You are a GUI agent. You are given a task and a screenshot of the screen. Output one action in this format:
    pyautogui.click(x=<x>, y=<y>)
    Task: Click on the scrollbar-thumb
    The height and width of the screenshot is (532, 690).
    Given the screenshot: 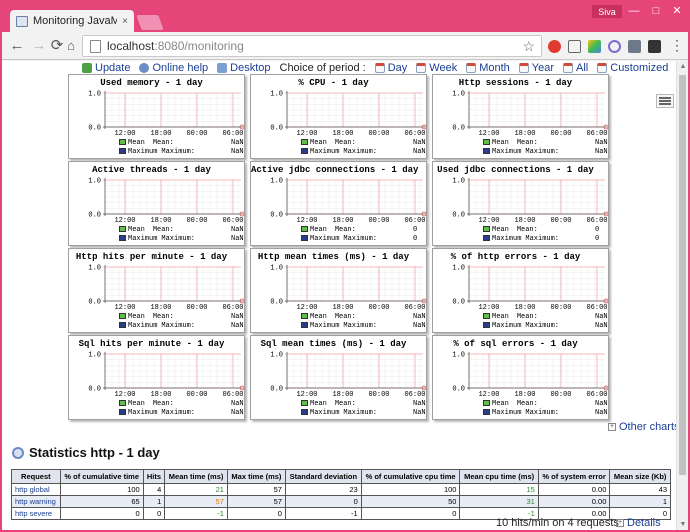 What is the action you would take?
    pyautogui.click(x=682, y=275)
    